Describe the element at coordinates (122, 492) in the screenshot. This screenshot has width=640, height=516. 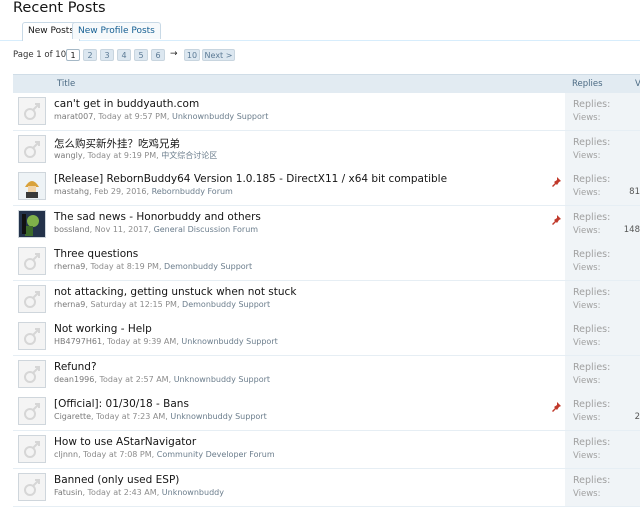
I see `post-time: Today at 2:43 AM` at that location.